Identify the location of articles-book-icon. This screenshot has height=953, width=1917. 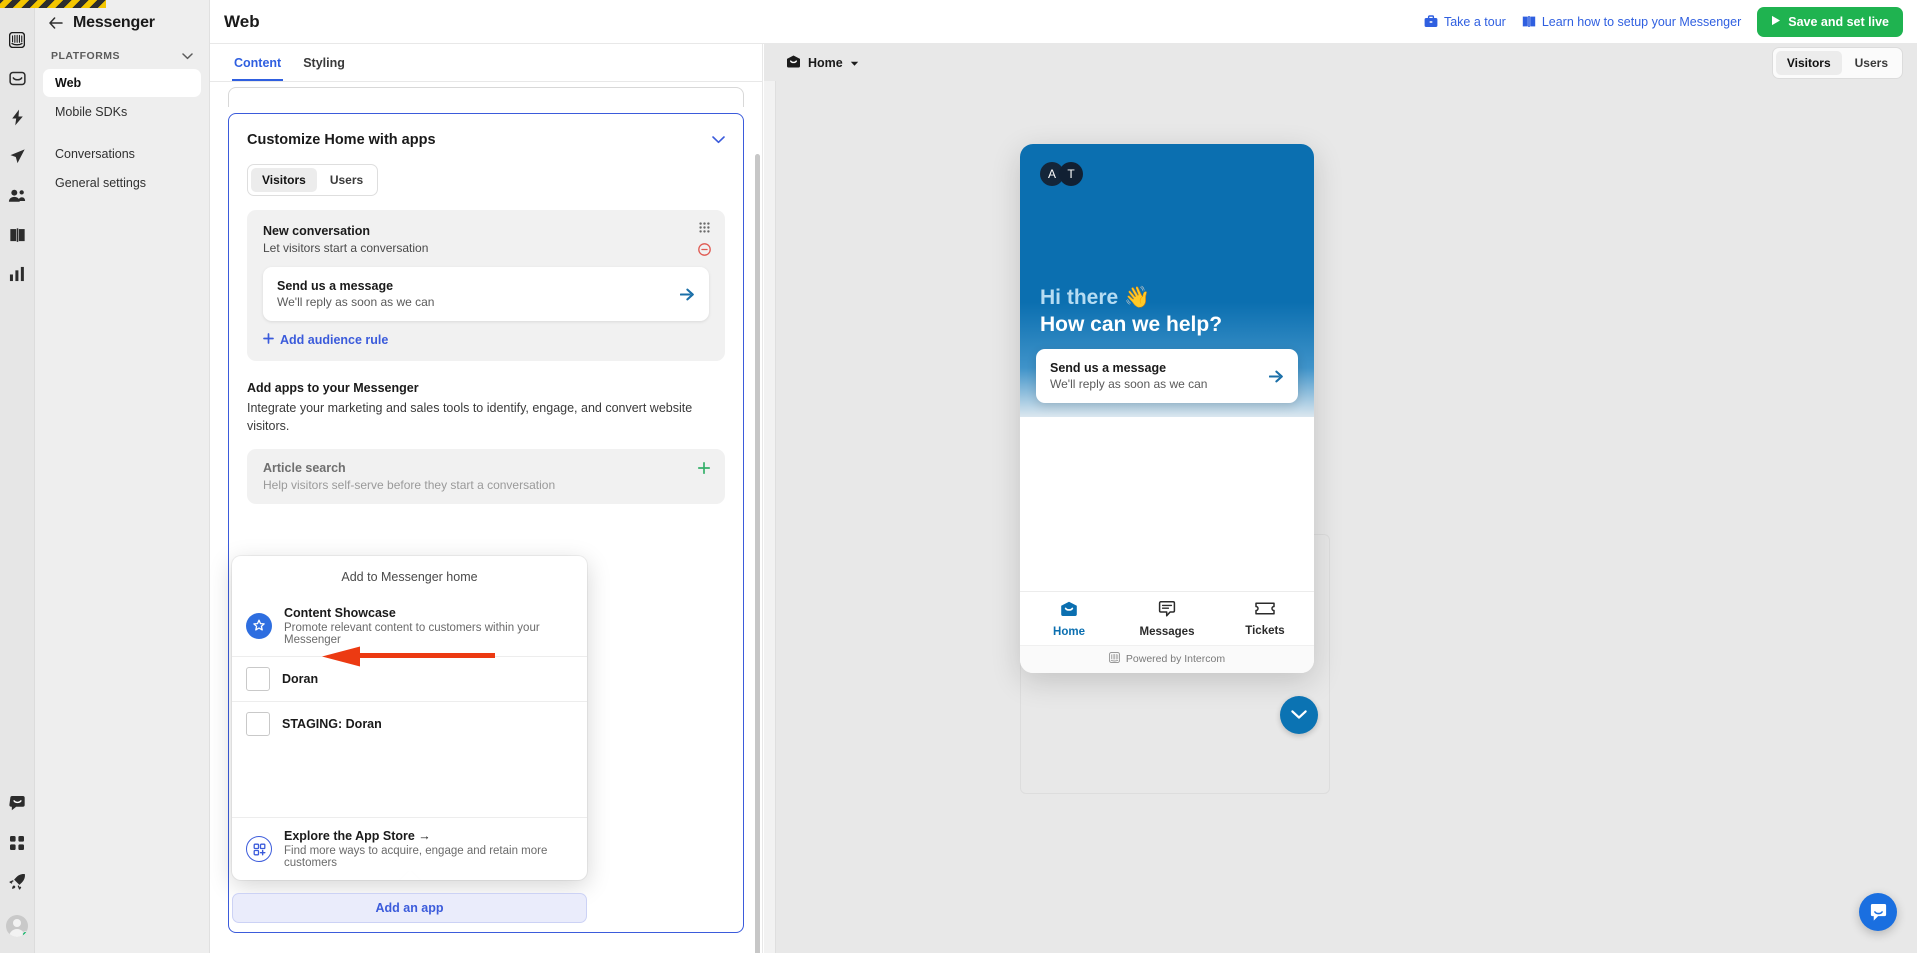
(17, 234).